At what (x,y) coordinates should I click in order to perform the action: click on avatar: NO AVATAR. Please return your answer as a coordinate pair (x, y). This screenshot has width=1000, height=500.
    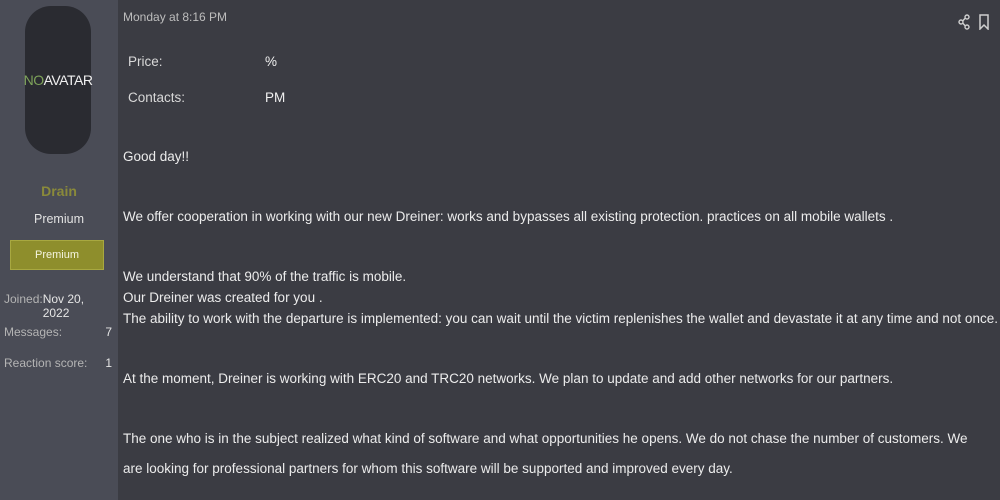
    Looking at the image, I should click on (58, 80).